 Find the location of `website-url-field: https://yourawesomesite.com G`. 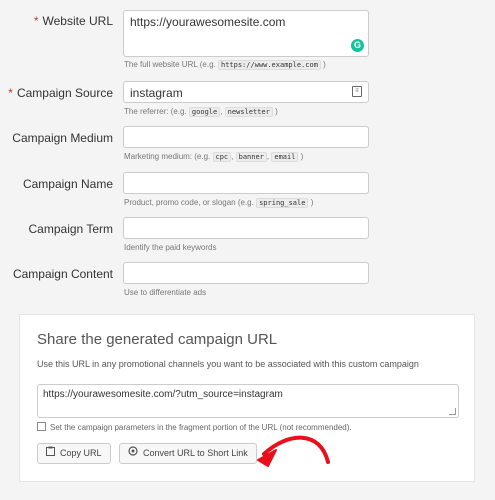

website-url-field: https://yourawesomesite.com G is located at coordinates (246, 33).